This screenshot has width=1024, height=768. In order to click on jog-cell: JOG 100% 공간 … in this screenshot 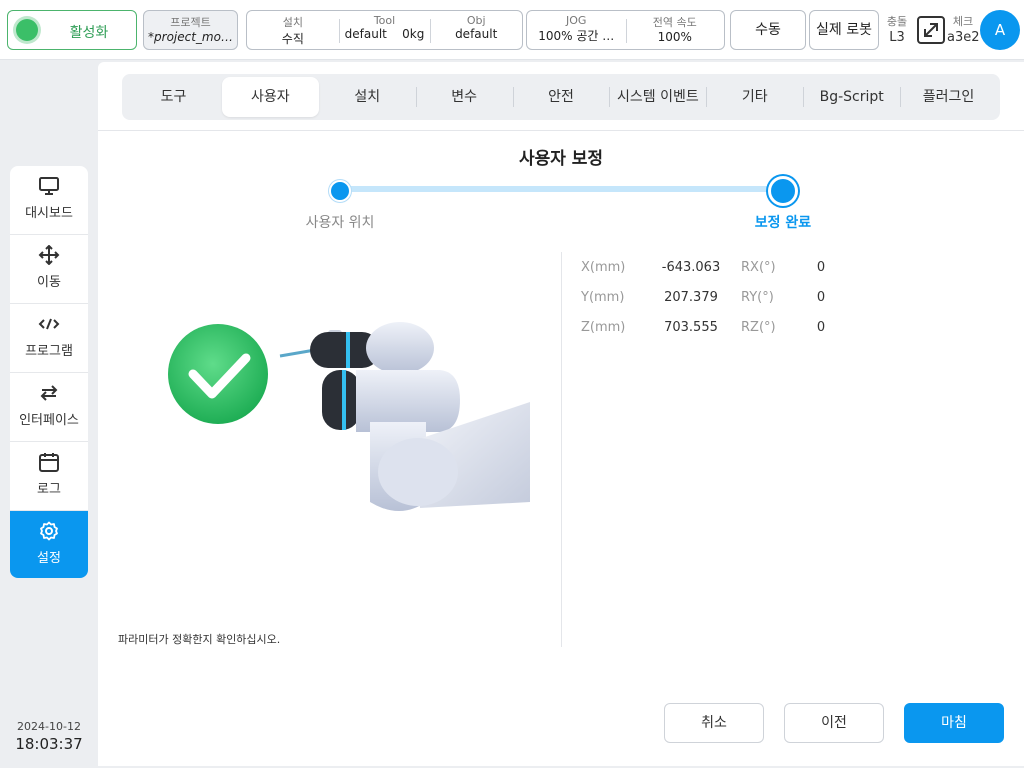, I will do `click(576, 30)`.